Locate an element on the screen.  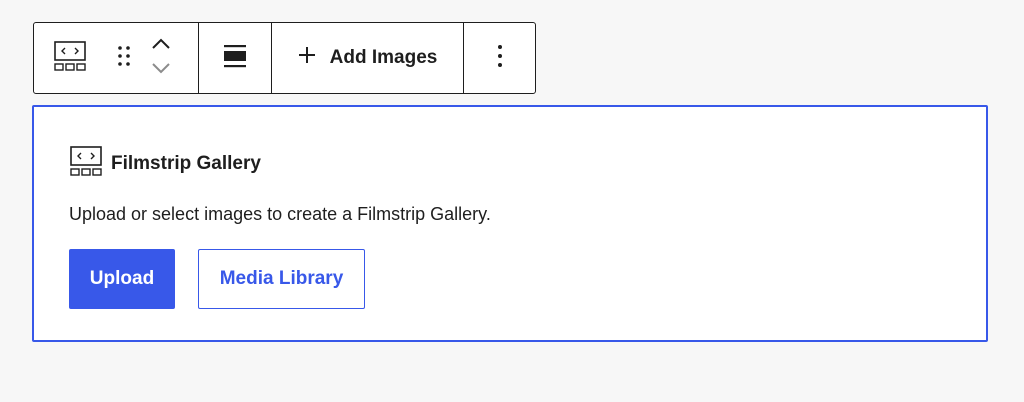
chevron-down-icon is located at coordinates (161, 70).